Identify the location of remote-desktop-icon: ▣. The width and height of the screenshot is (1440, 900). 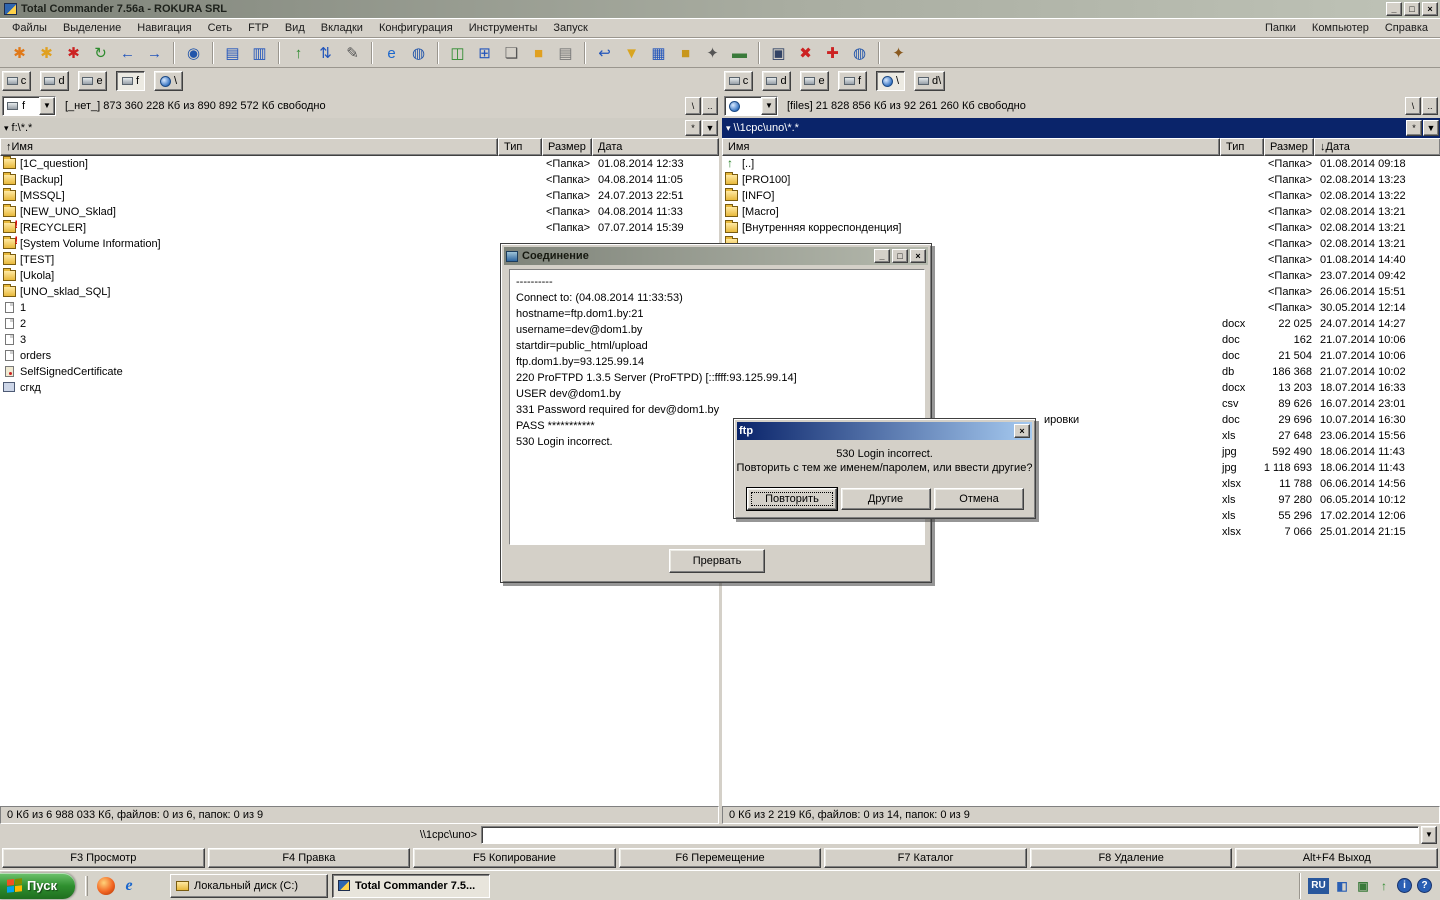
(778, 53).